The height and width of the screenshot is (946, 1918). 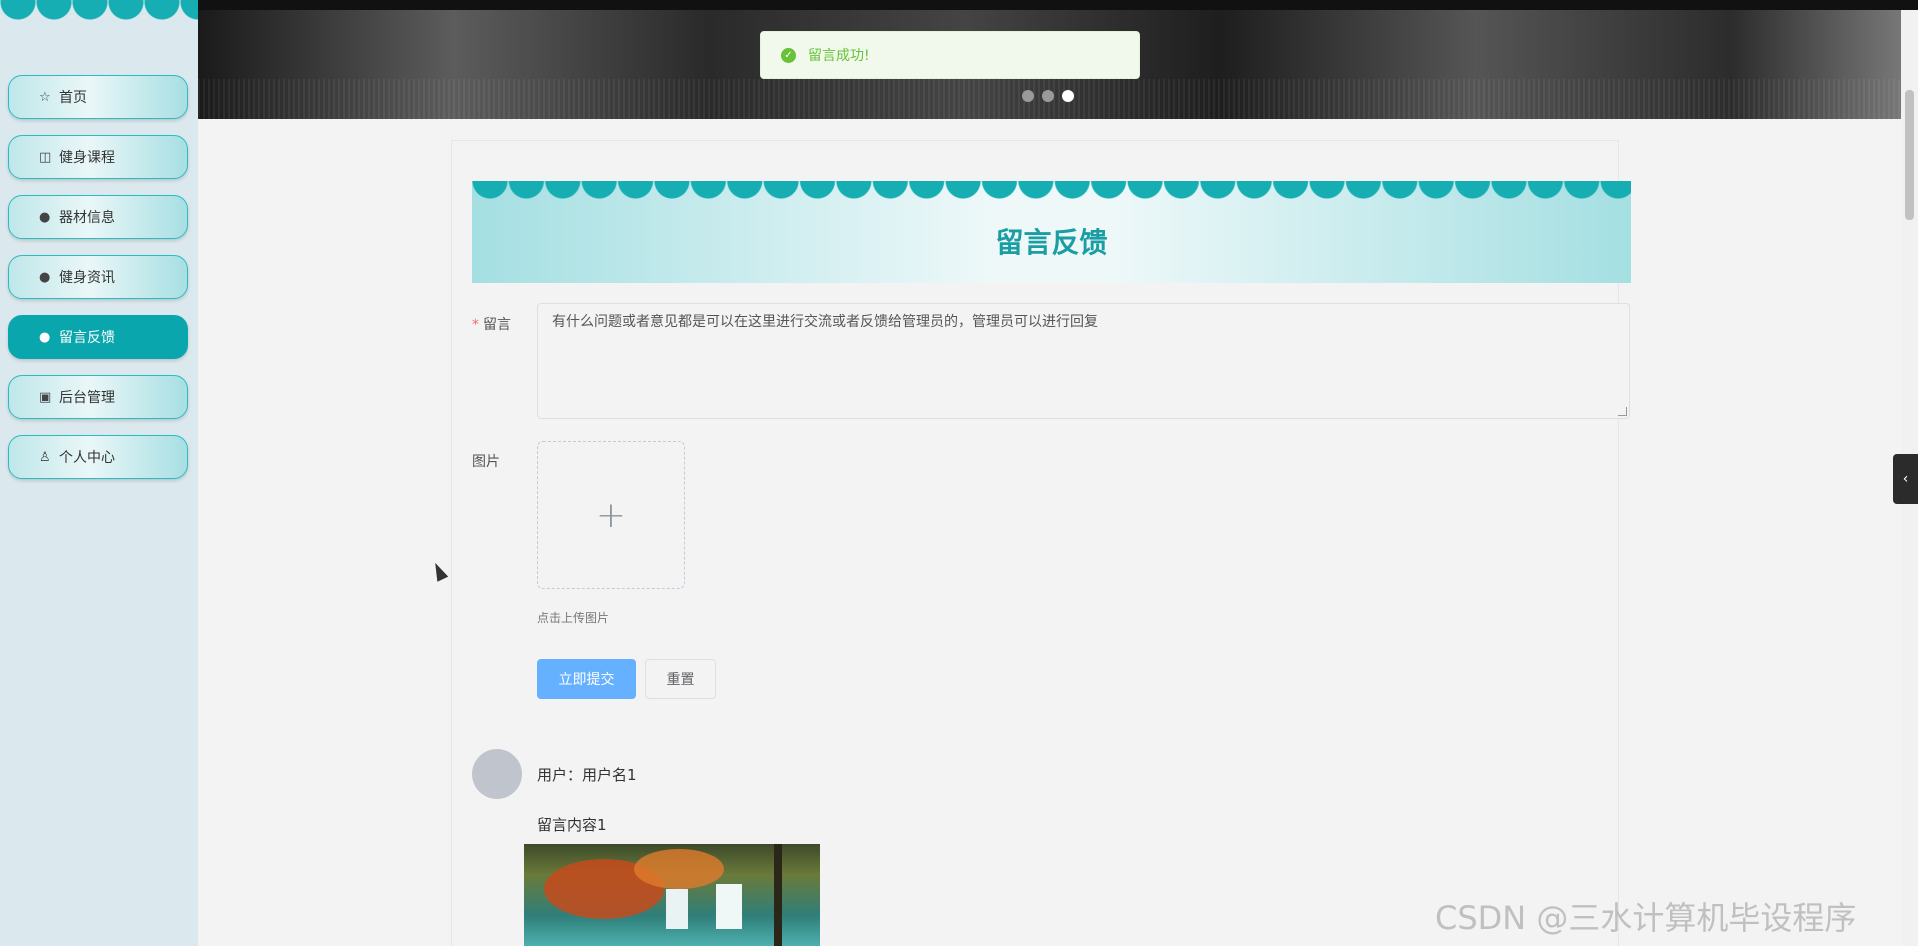 I want to click on bag-icon: ◫, so click(x=45, y=157).